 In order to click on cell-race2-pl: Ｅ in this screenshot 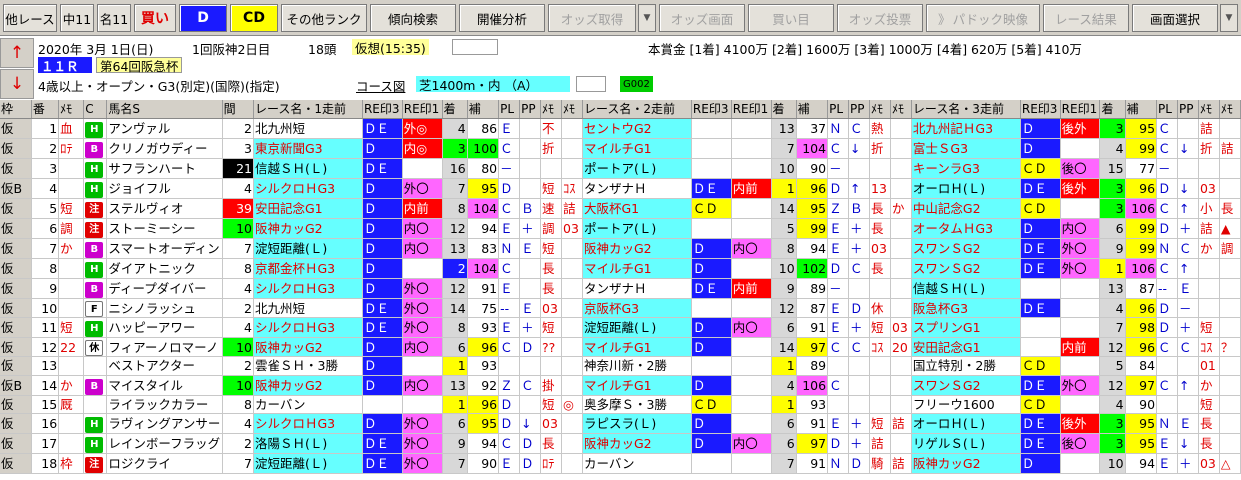, I will do `click(838, 308)`.